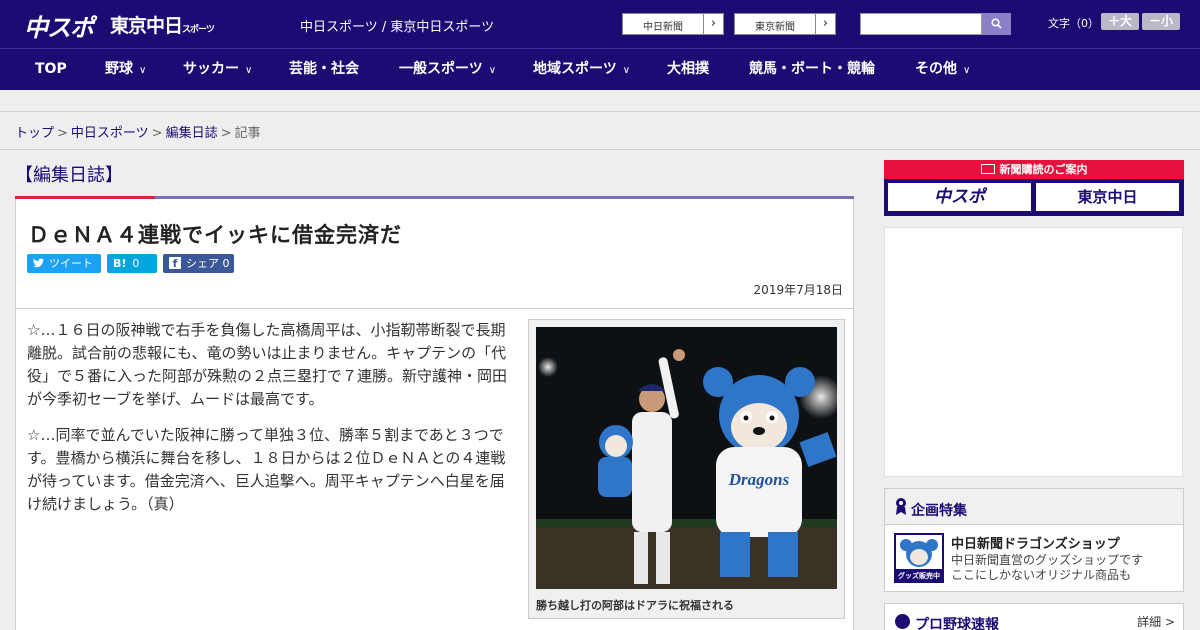 The height and width of the screenshot is (630, 1200). Describe the element at coordinates (987, 169) in the screenshot. I see `newspaper-icon` at that location.